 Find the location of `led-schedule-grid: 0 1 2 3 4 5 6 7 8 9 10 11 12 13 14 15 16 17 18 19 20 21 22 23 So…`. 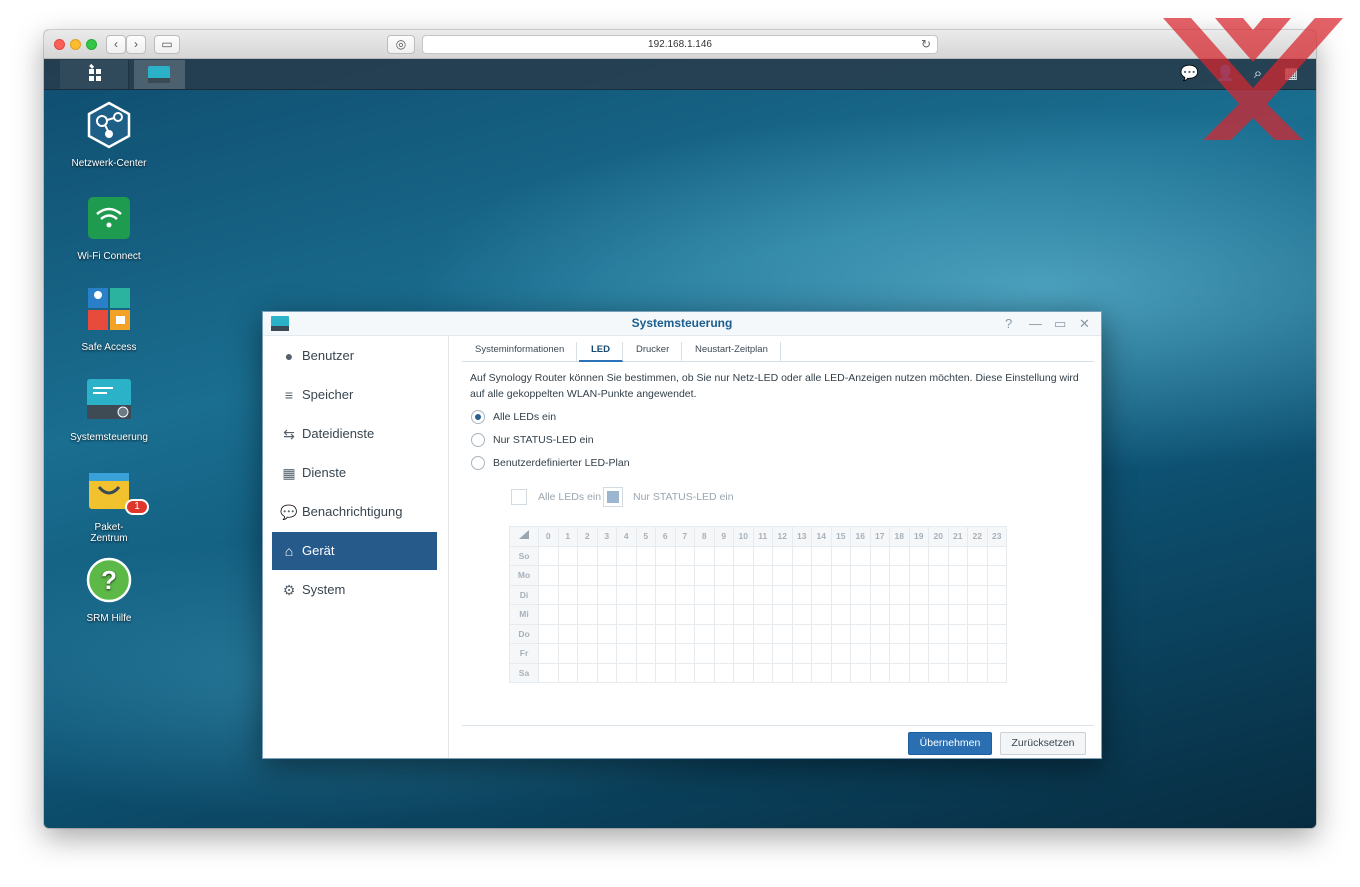

led-schedule-grid: 0 1 2 3 4 5 6 7 8 9 10 11 12 13 14 15 16 17 18 19 20 21 22 23 So… is located at coordinates (758, 604).